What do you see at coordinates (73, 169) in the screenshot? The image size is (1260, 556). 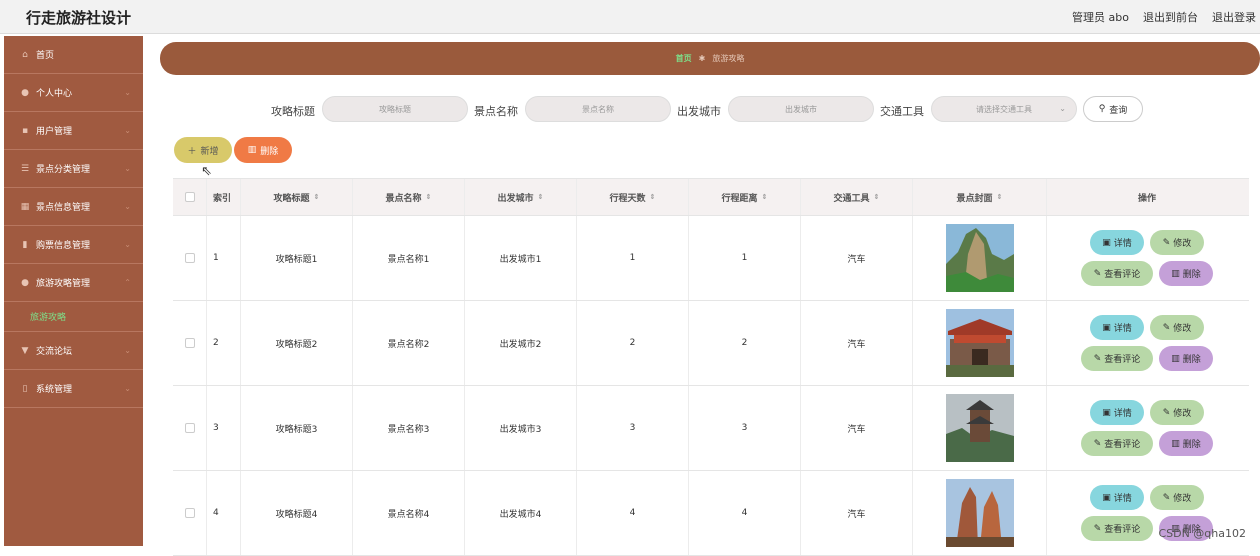 I see `sidebar-item-spot-category: ☰ 景点分类管理 ⌄` at bounding box center [73, 169].